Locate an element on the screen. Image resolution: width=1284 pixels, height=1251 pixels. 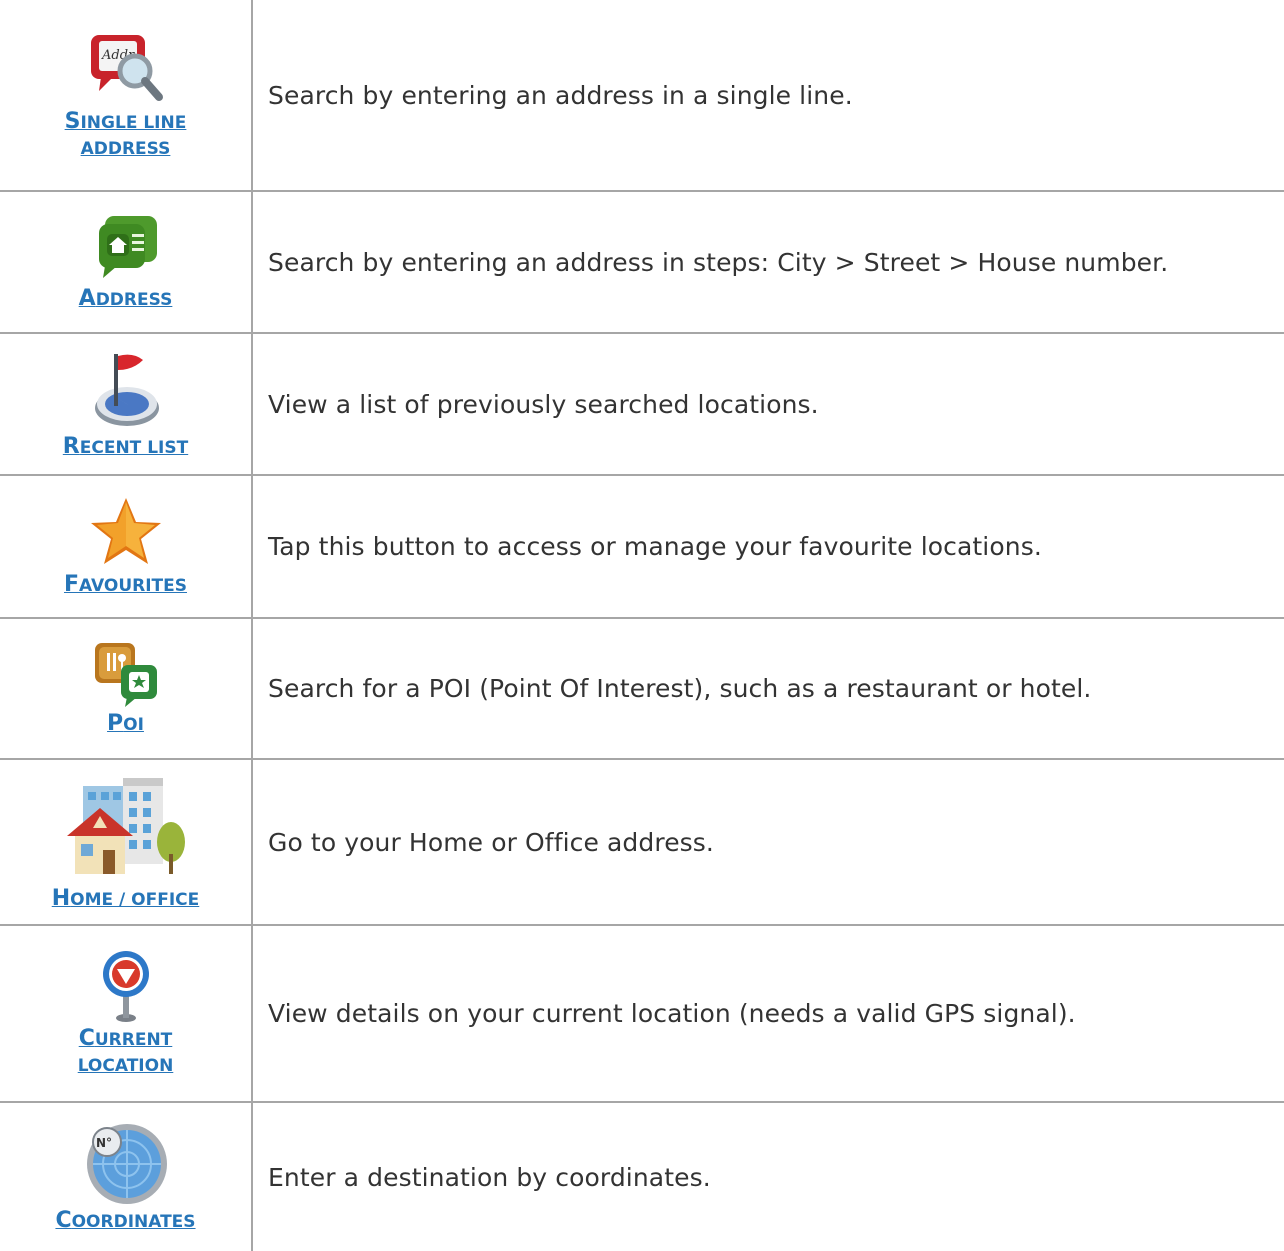
home-office-link: Home / Office is located at coordinates (126, 899).